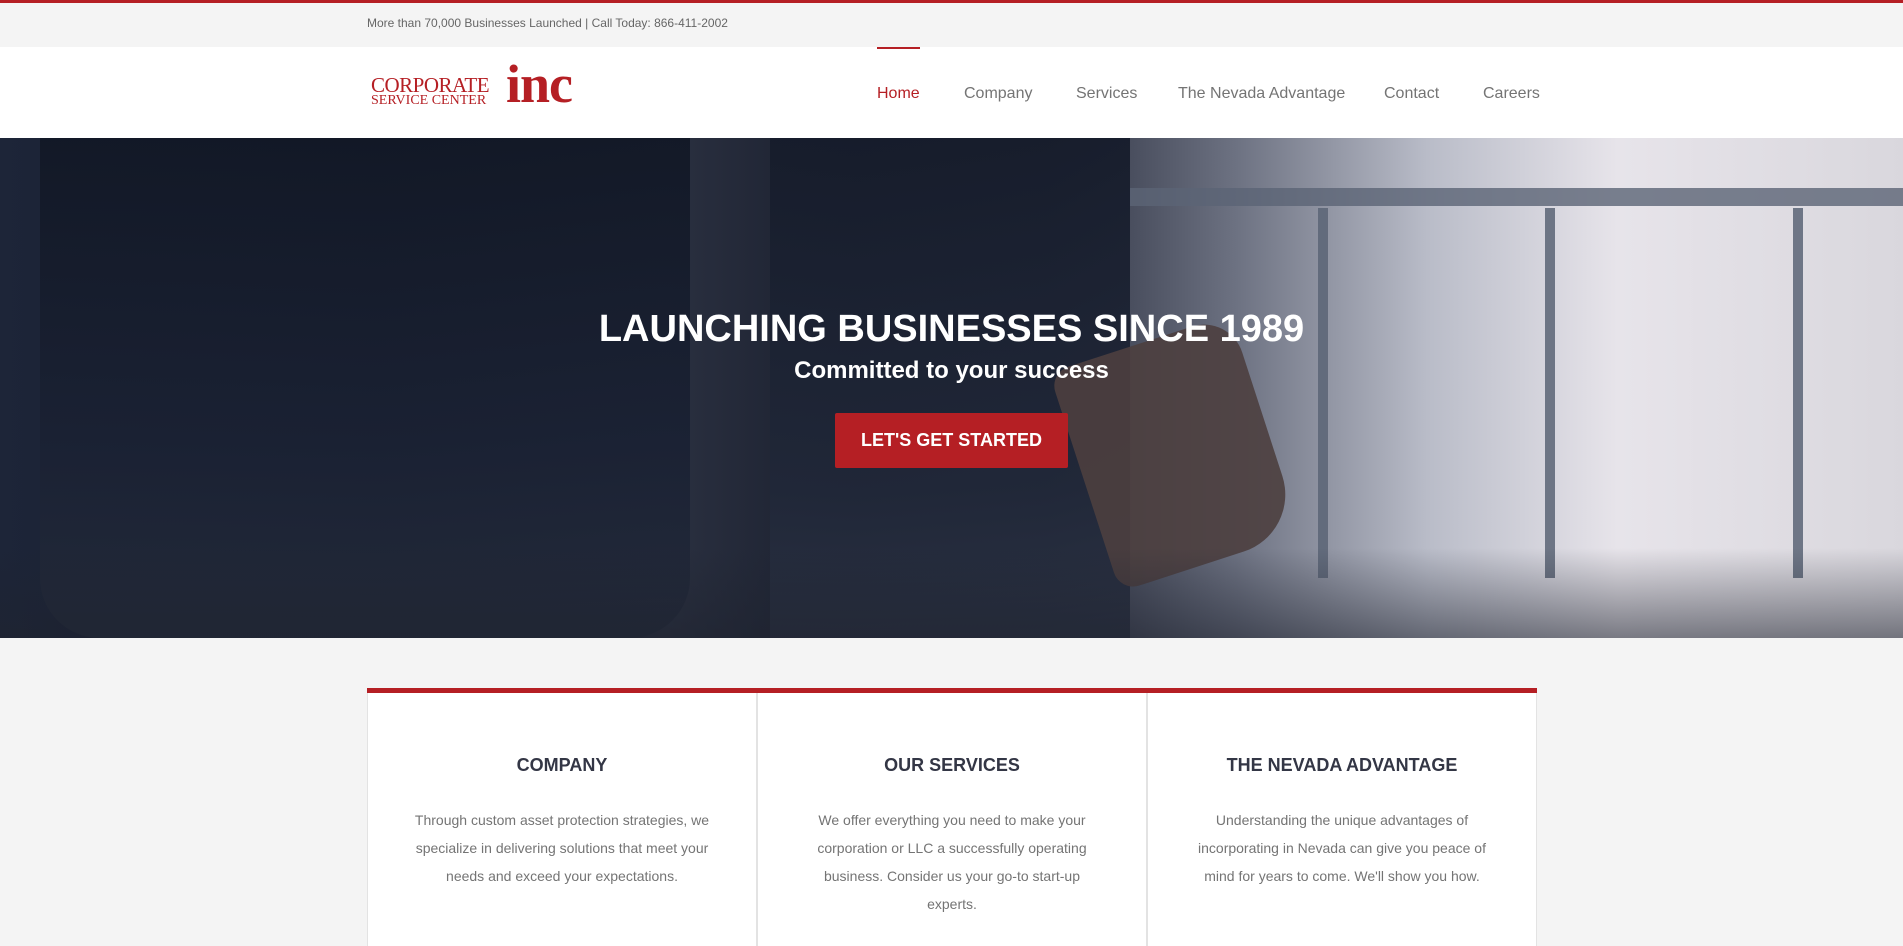 The image size is (1903, 946). Describe the element at coordinates (1261, 92) in the screenshot. I see `nav-item-nevada-advantage: The Nevada Advantage` at that location.